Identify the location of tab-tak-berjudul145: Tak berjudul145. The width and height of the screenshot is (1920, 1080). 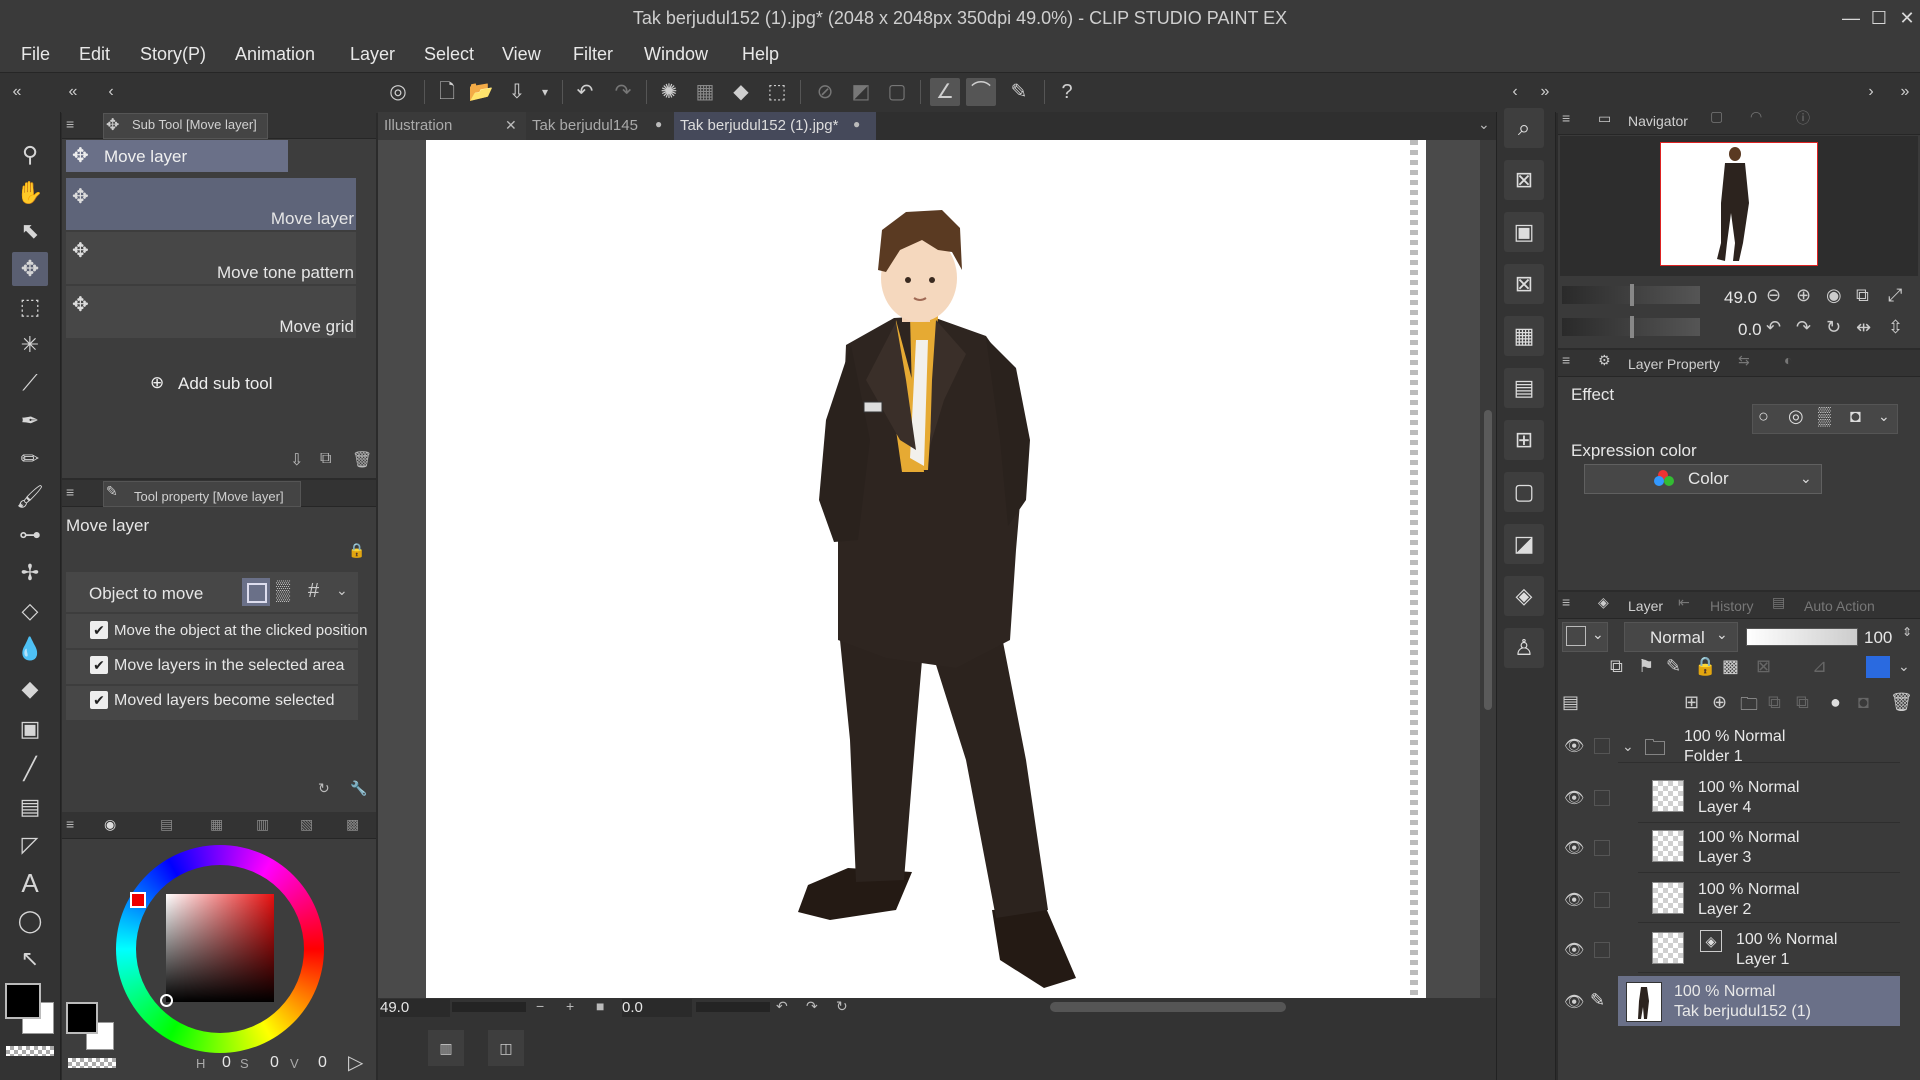
(601, 126).